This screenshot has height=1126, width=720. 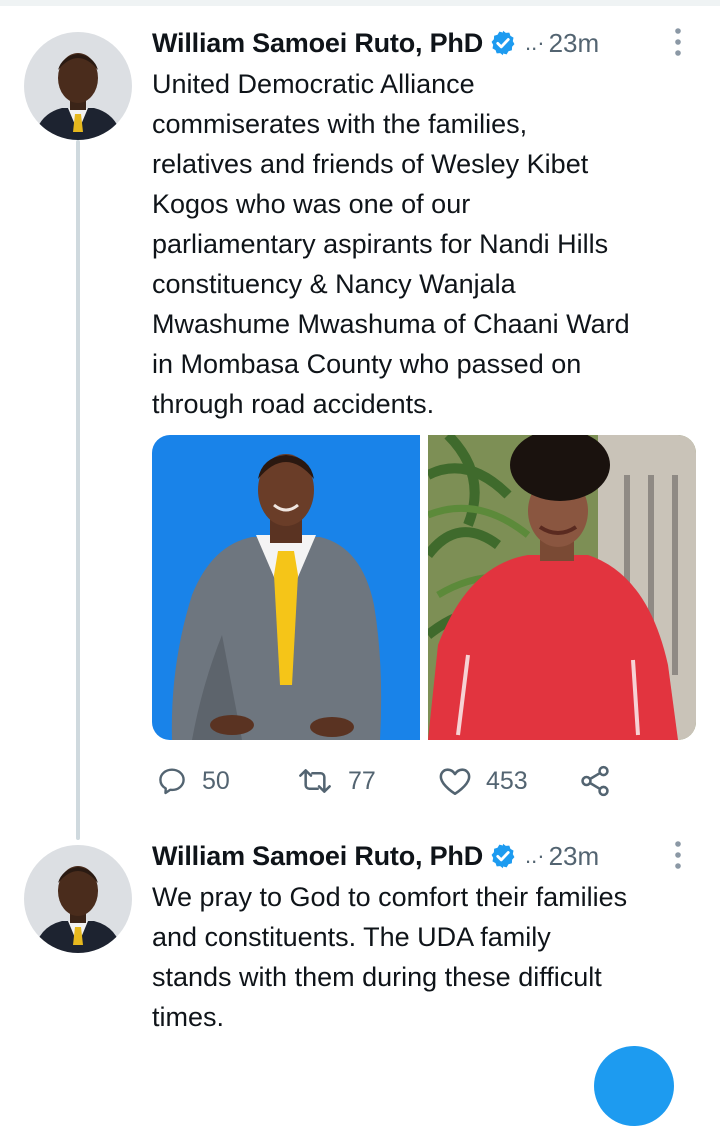 What do you see at coordinates (377, 977) in the screenshot?
I see `tweet-text-line: stands with them during these difficult` at bounding box center [377, 977].